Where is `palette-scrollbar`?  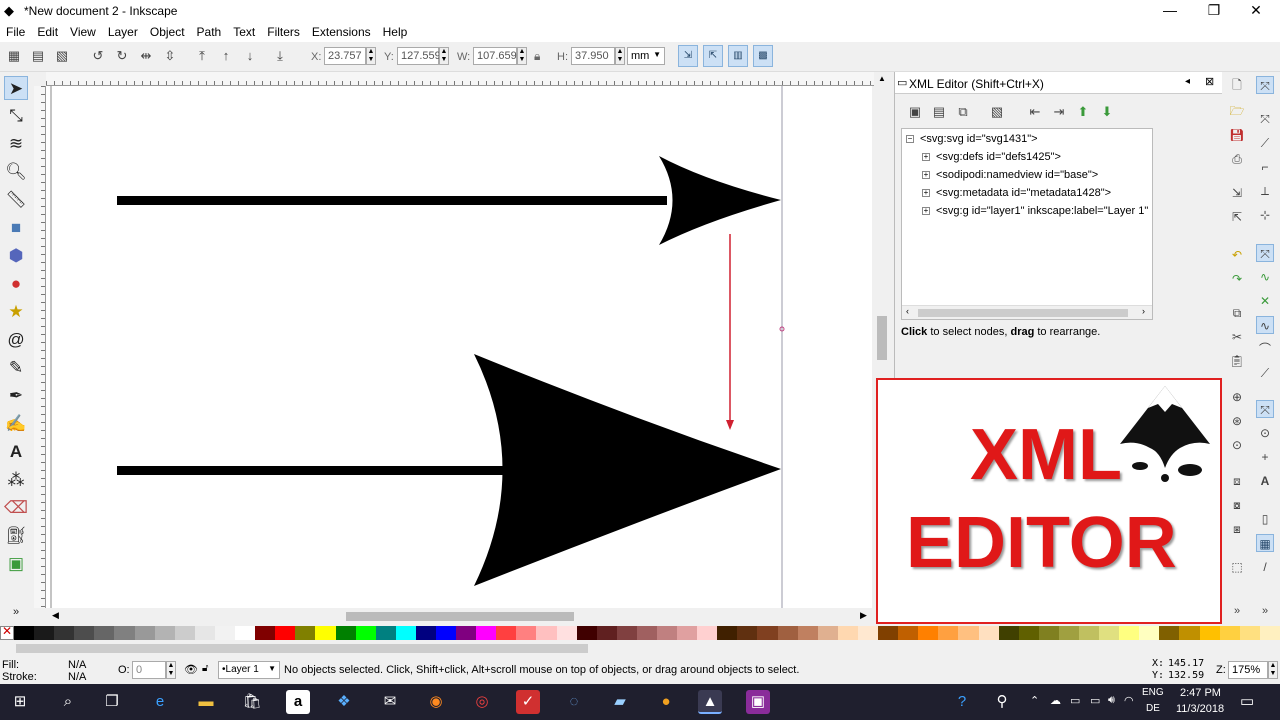
palette-scrollbar is located at coordinates (640, 649).